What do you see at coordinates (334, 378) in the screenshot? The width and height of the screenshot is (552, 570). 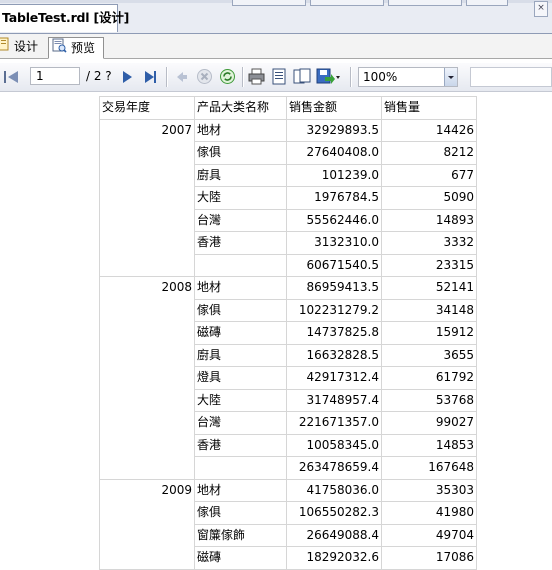 I see `sales-amount-cell: 42917312.4` at bounding box center [334, 378].